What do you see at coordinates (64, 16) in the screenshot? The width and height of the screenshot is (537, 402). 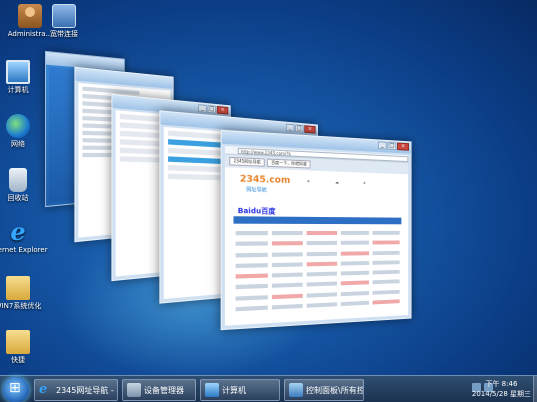 I see `broadband-icon` at bounding box center [64, 16].